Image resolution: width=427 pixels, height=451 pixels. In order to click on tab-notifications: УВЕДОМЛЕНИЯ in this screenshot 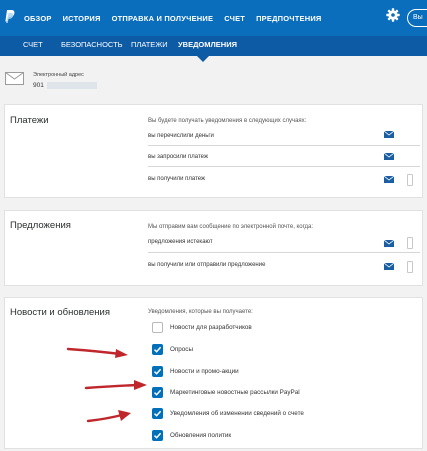, I will do `click(207, 44)`.